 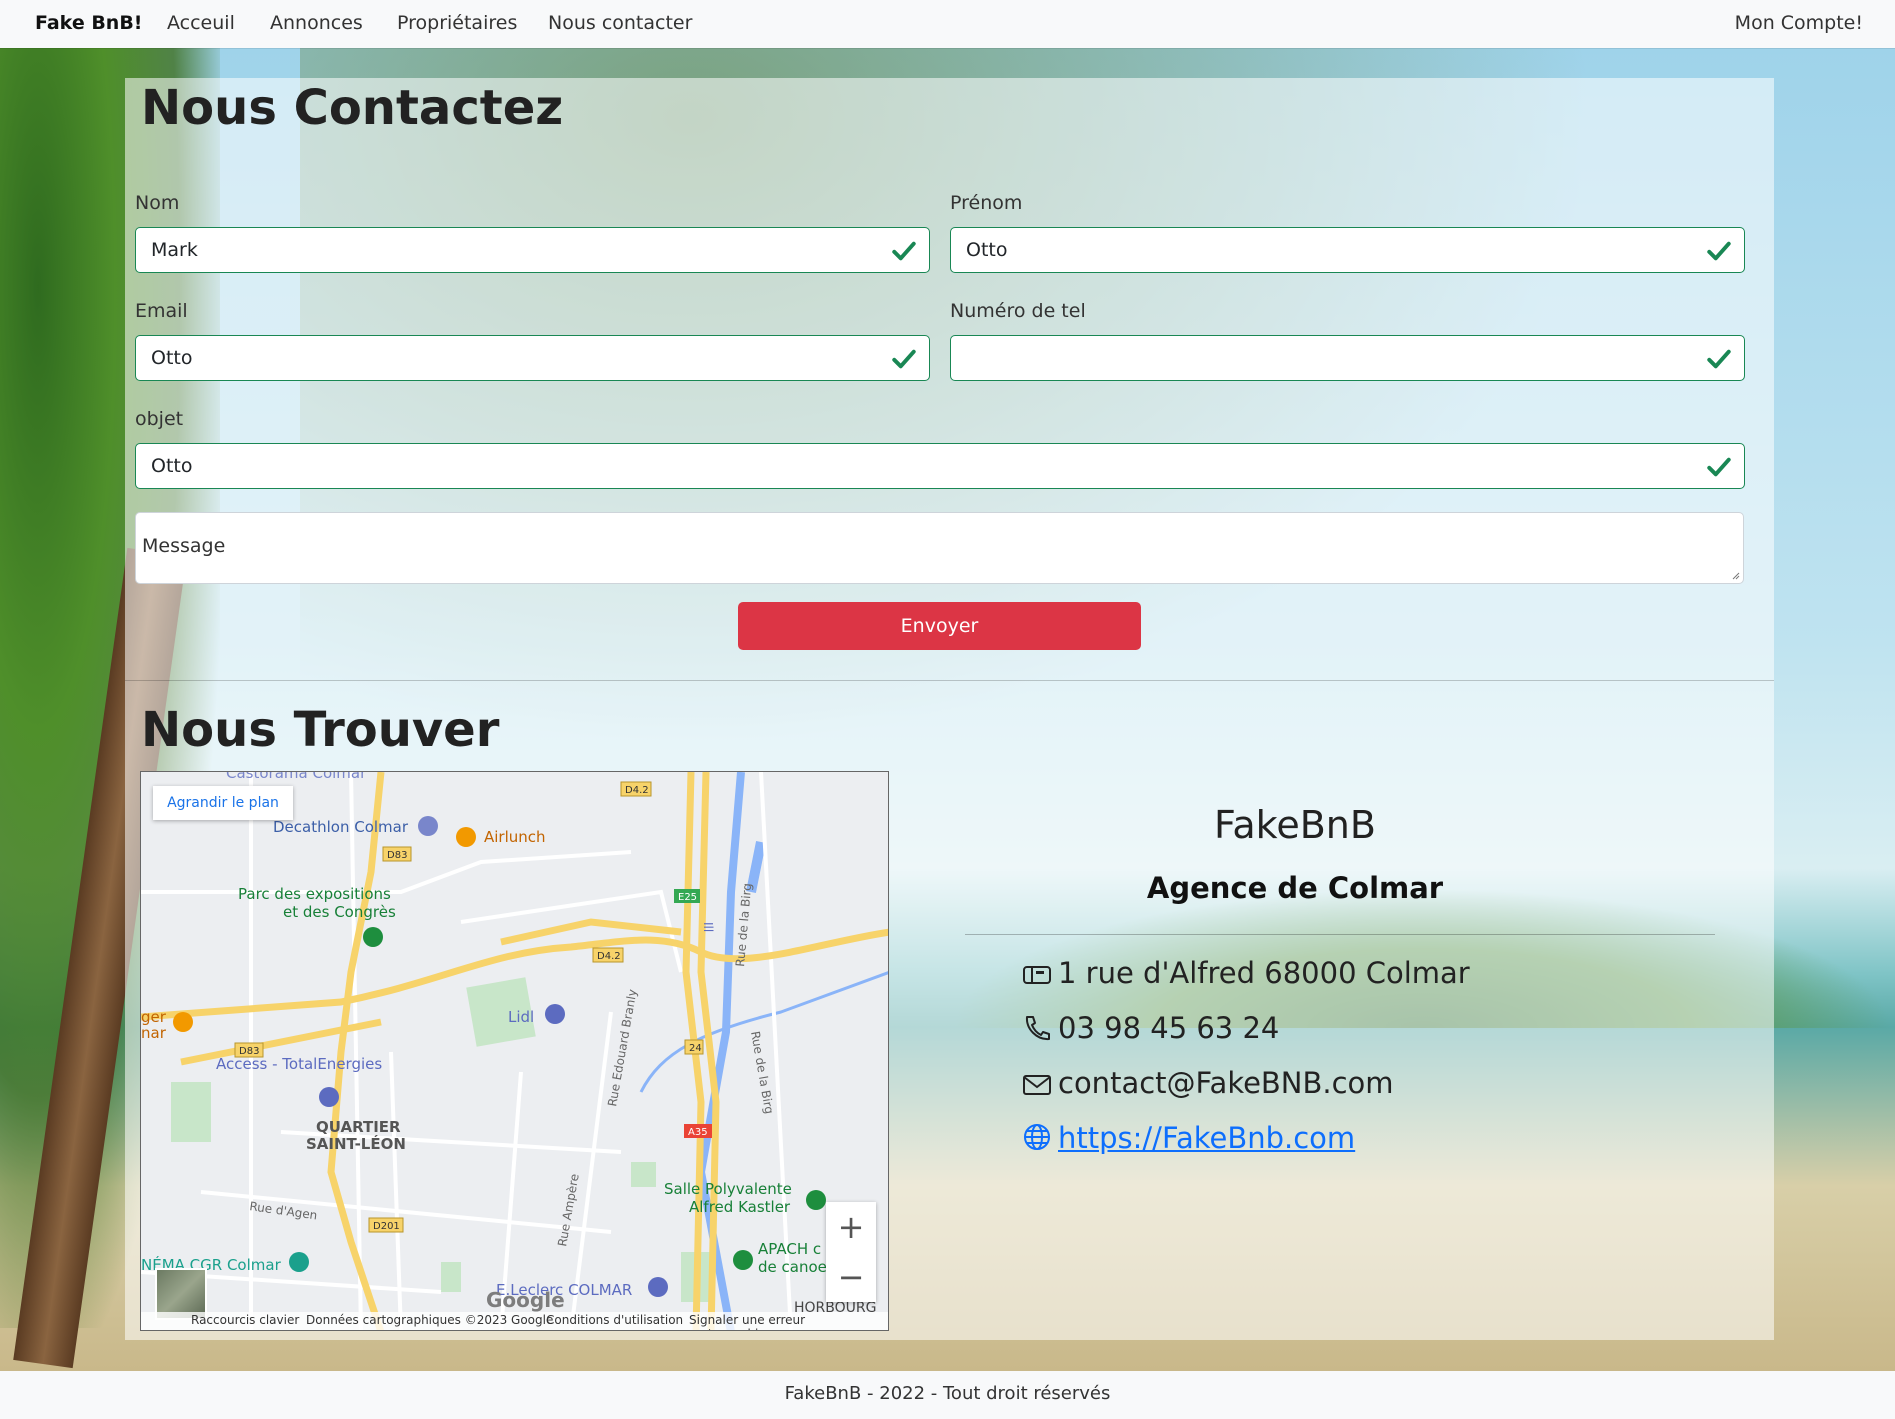 What do you see at coordinates (762, 1072) in the screenshot?
I see `map-label: Rue de la Birg` at bounding box center [762, 1072].